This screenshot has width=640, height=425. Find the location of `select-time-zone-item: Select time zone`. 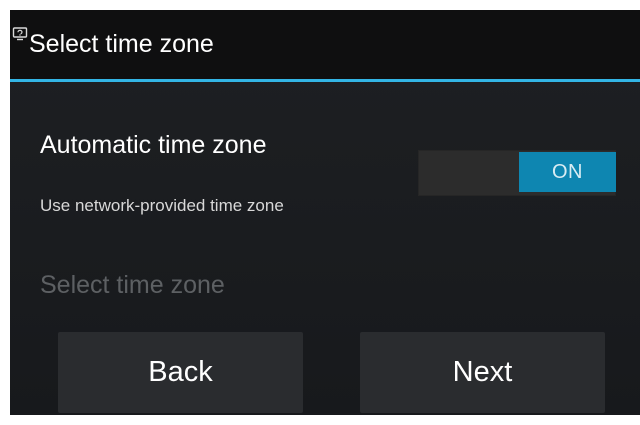

select-time-zone-item: Select time zone is located at coordinates (132, 285).